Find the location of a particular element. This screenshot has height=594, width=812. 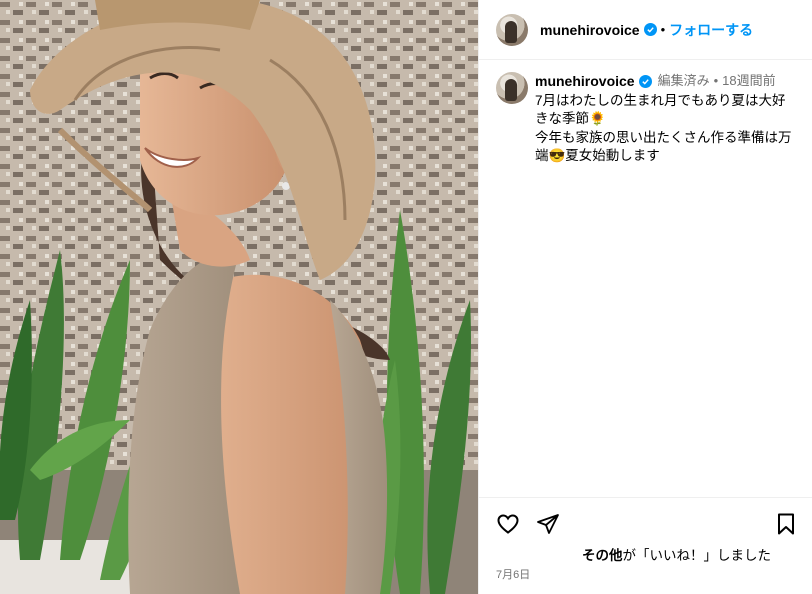

caption-avatar is located at coordinates (512, 88).